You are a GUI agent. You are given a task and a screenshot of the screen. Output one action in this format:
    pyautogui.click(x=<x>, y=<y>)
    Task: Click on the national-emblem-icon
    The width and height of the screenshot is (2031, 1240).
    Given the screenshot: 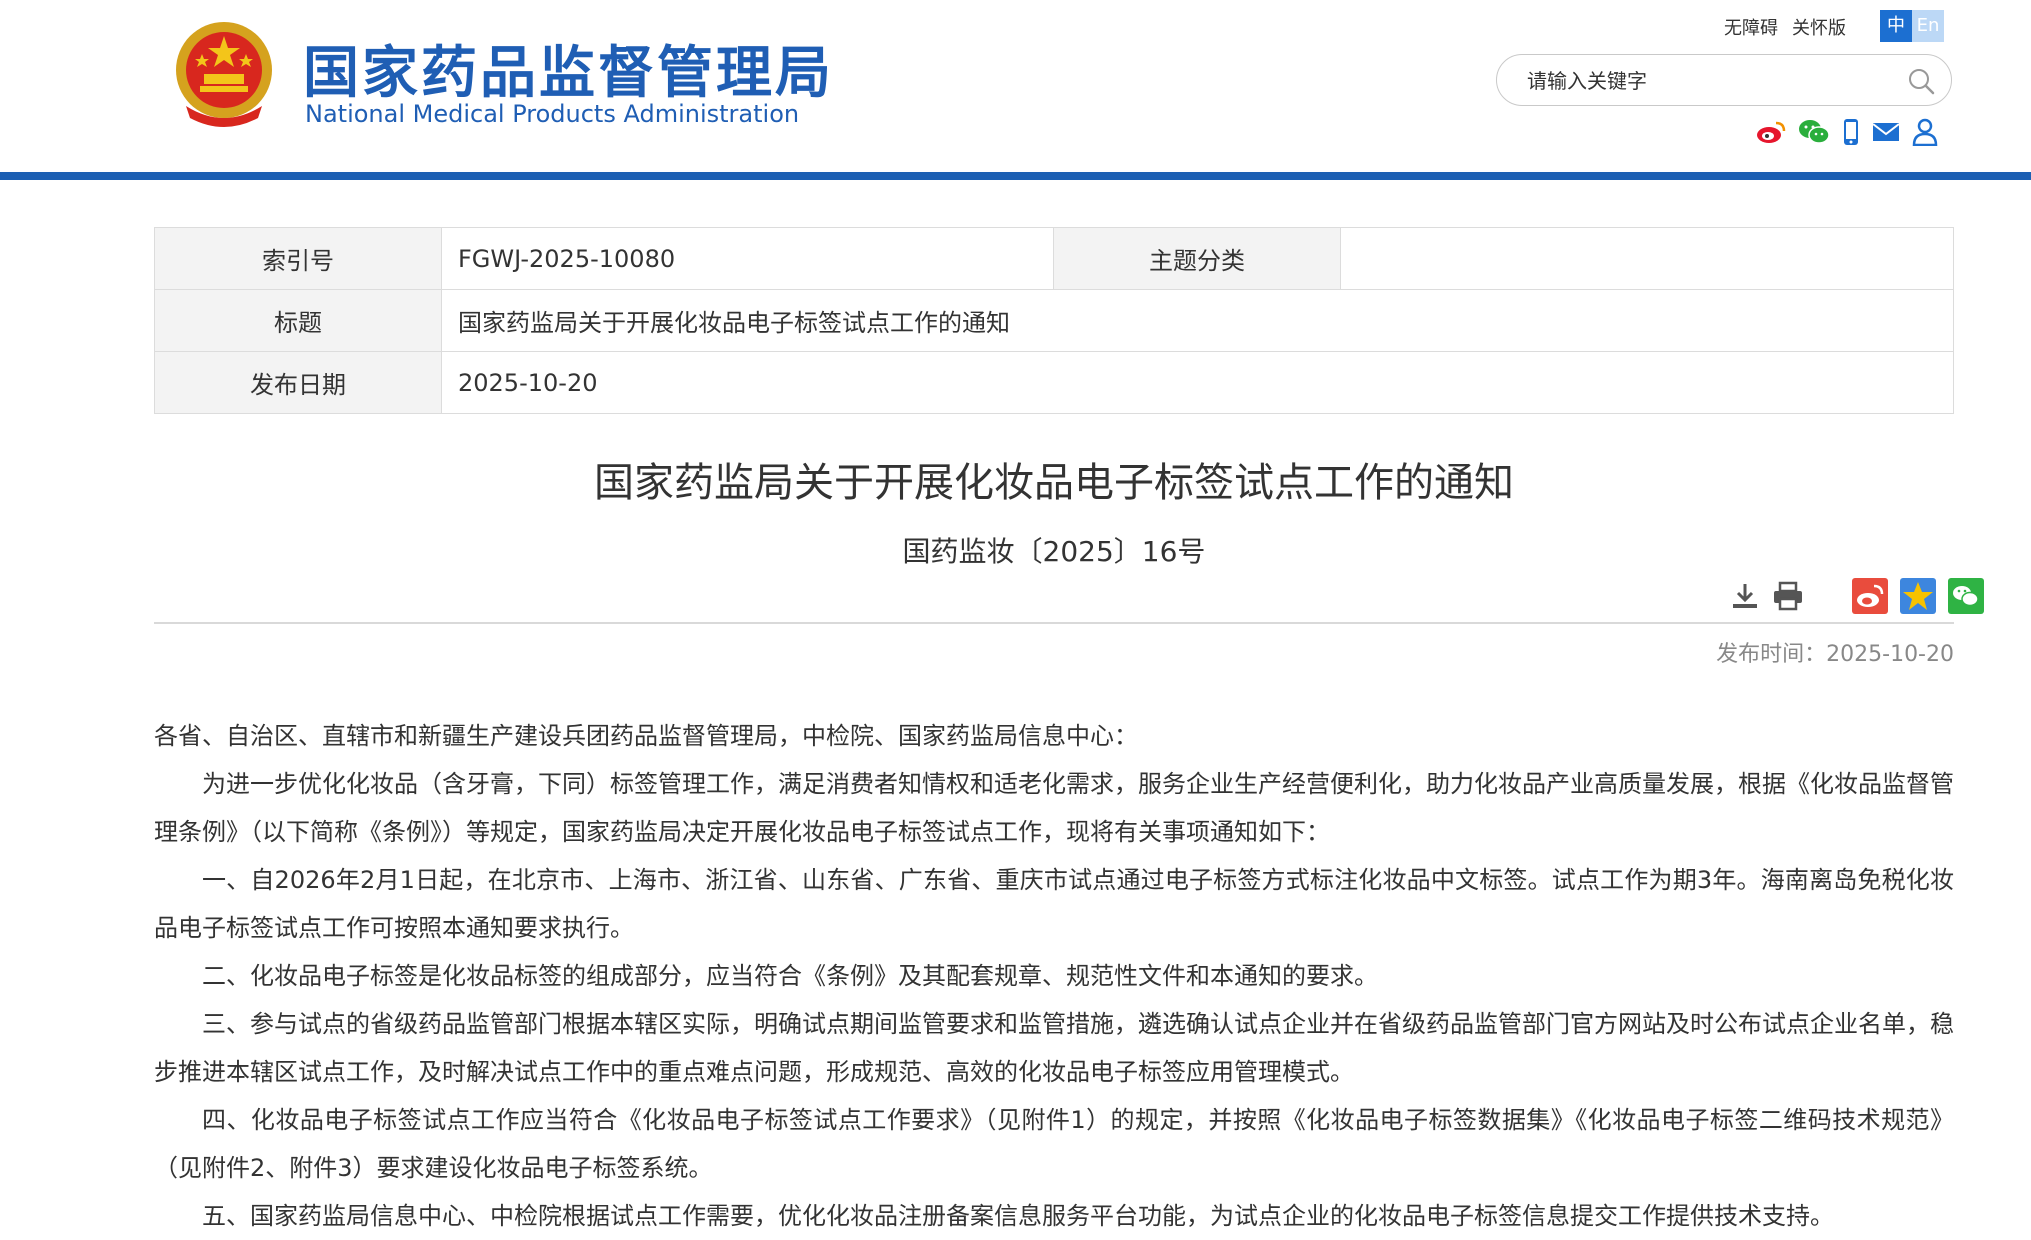 What is the action you would take?
    pyautogui.click(x=224, y=74)
    